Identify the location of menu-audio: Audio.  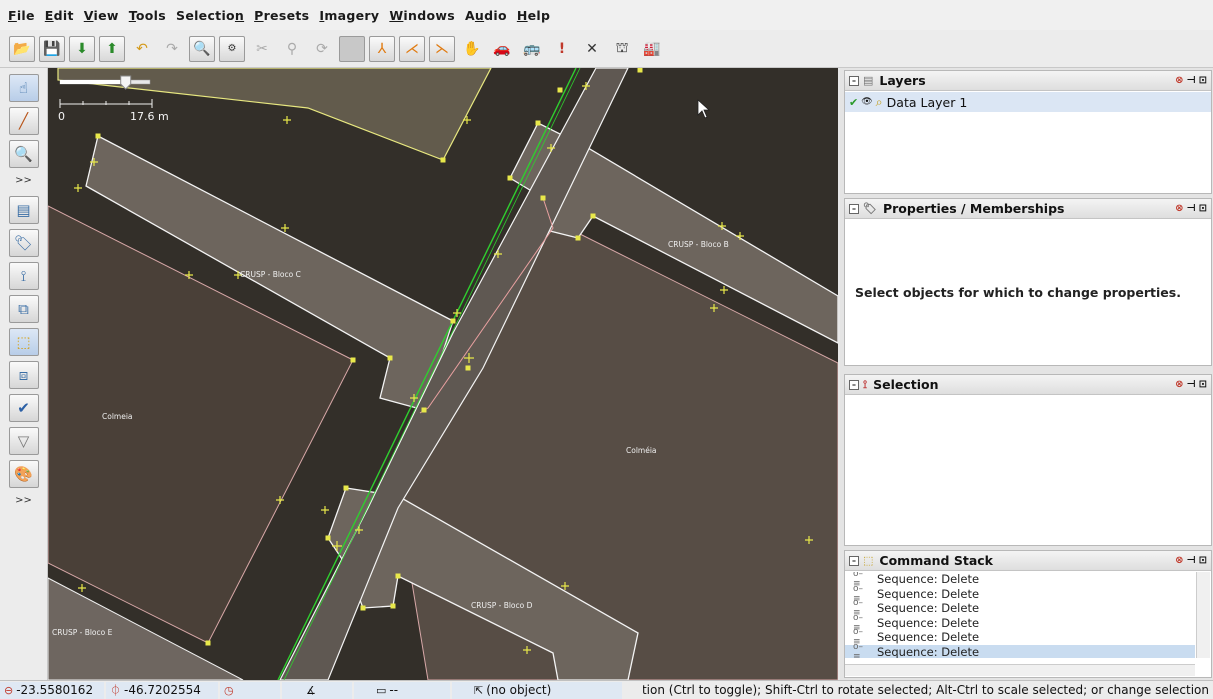
(486, 15).